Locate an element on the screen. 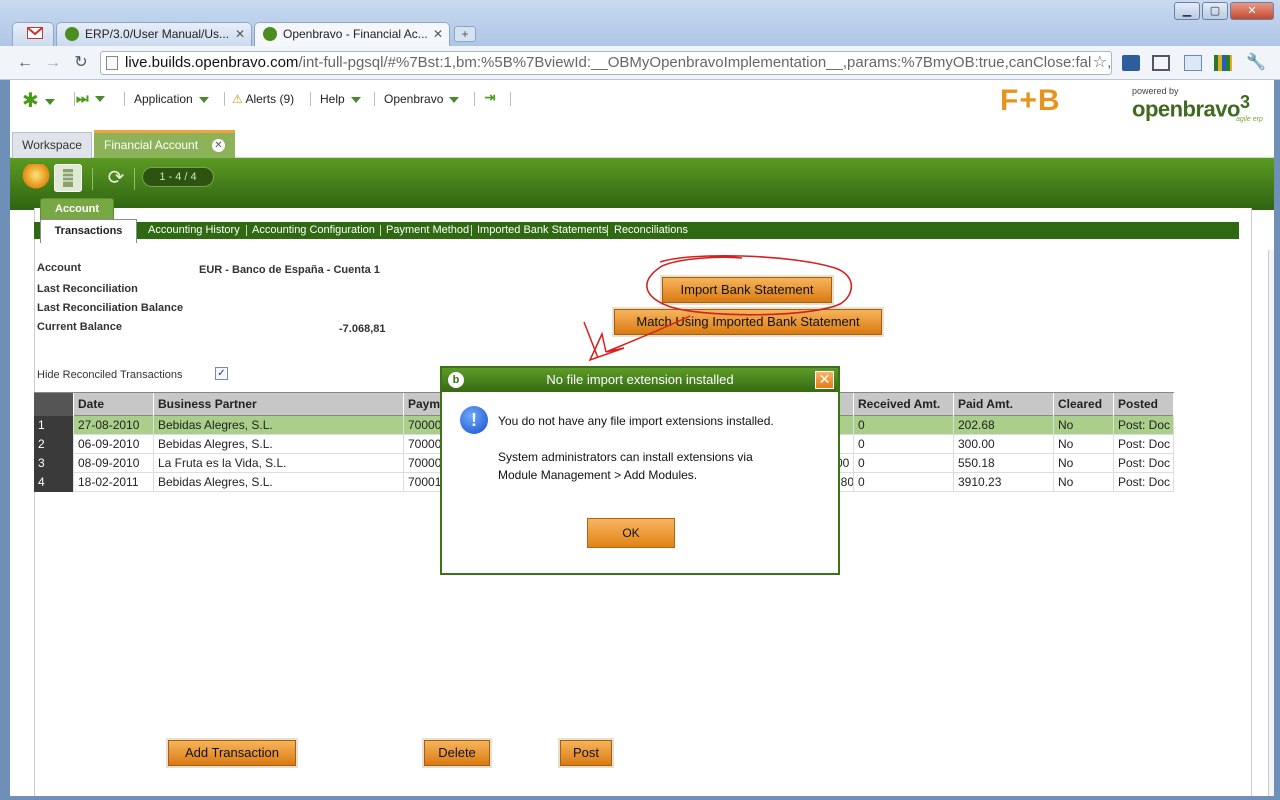 The width and height of the screenshot is (1280, 800). menu-application: Application is located at coordinates (171, 99).